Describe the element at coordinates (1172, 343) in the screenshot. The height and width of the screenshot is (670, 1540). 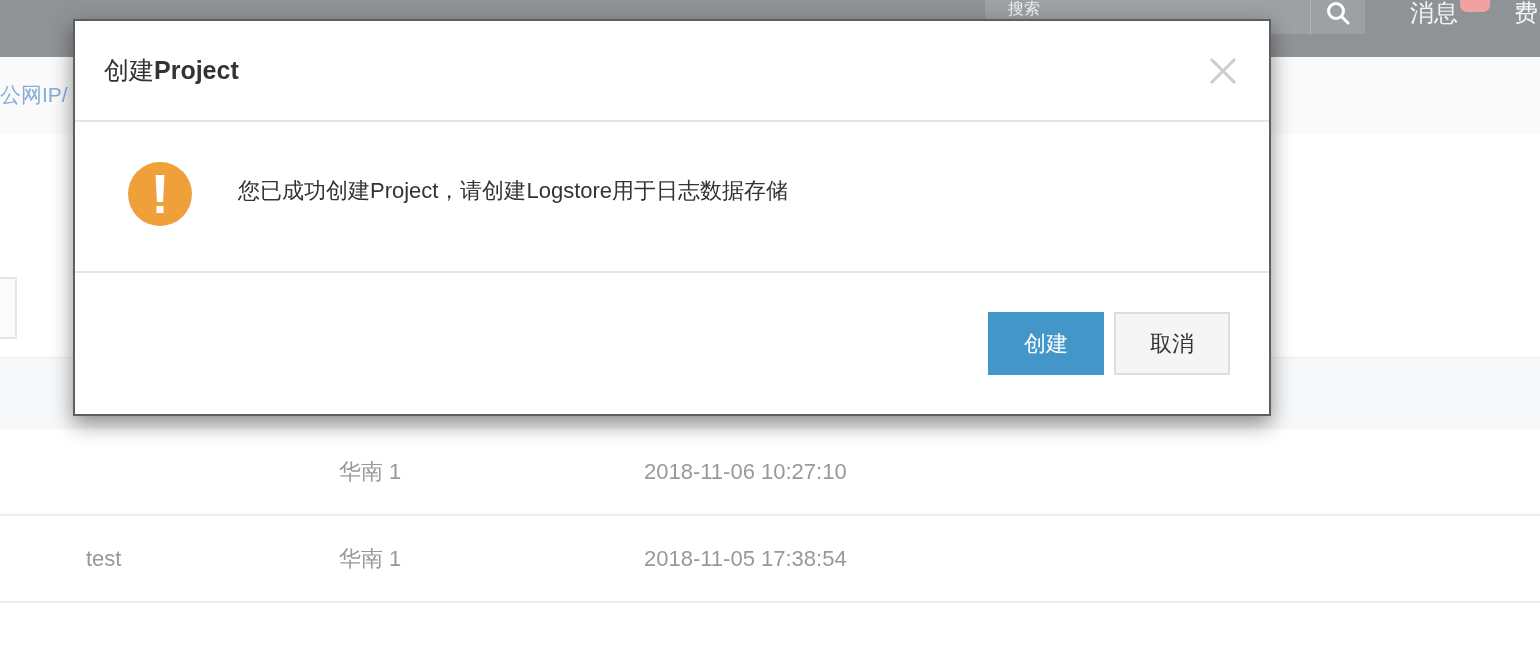
I see `cancel-button: 取消` at that location.